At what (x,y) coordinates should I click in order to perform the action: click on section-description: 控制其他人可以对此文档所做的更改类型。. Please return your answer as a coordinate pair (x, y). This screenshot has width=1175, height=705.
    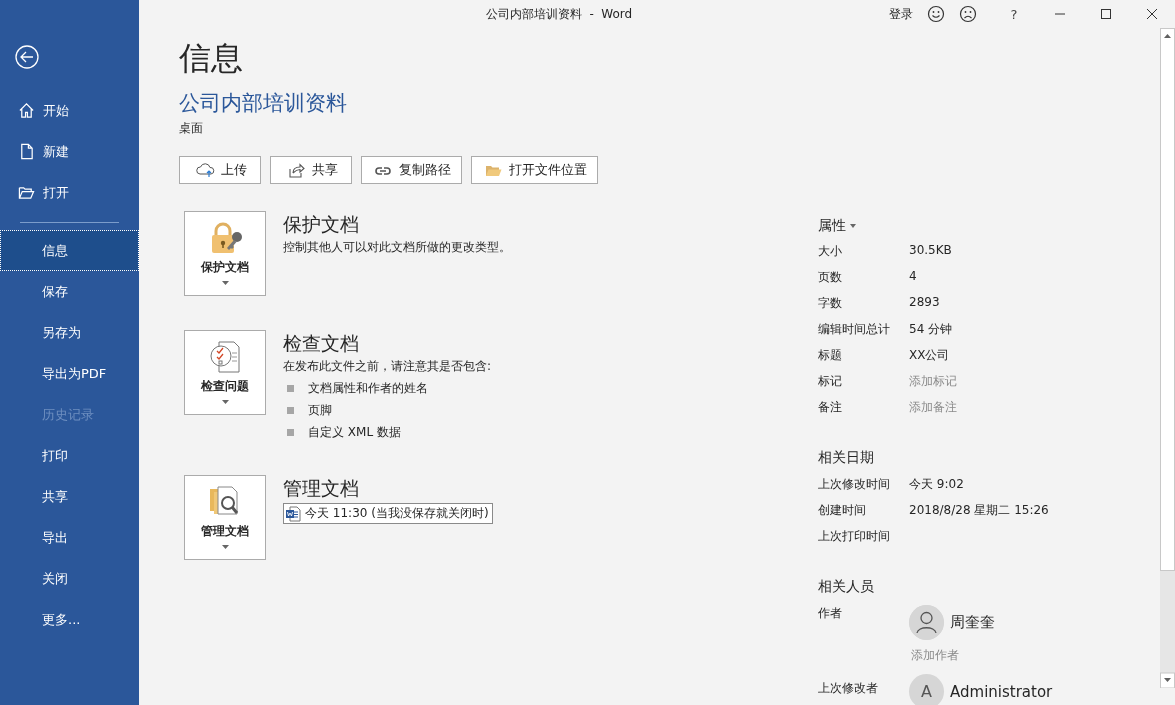
    Looking at the image, I should click on (397, 247).